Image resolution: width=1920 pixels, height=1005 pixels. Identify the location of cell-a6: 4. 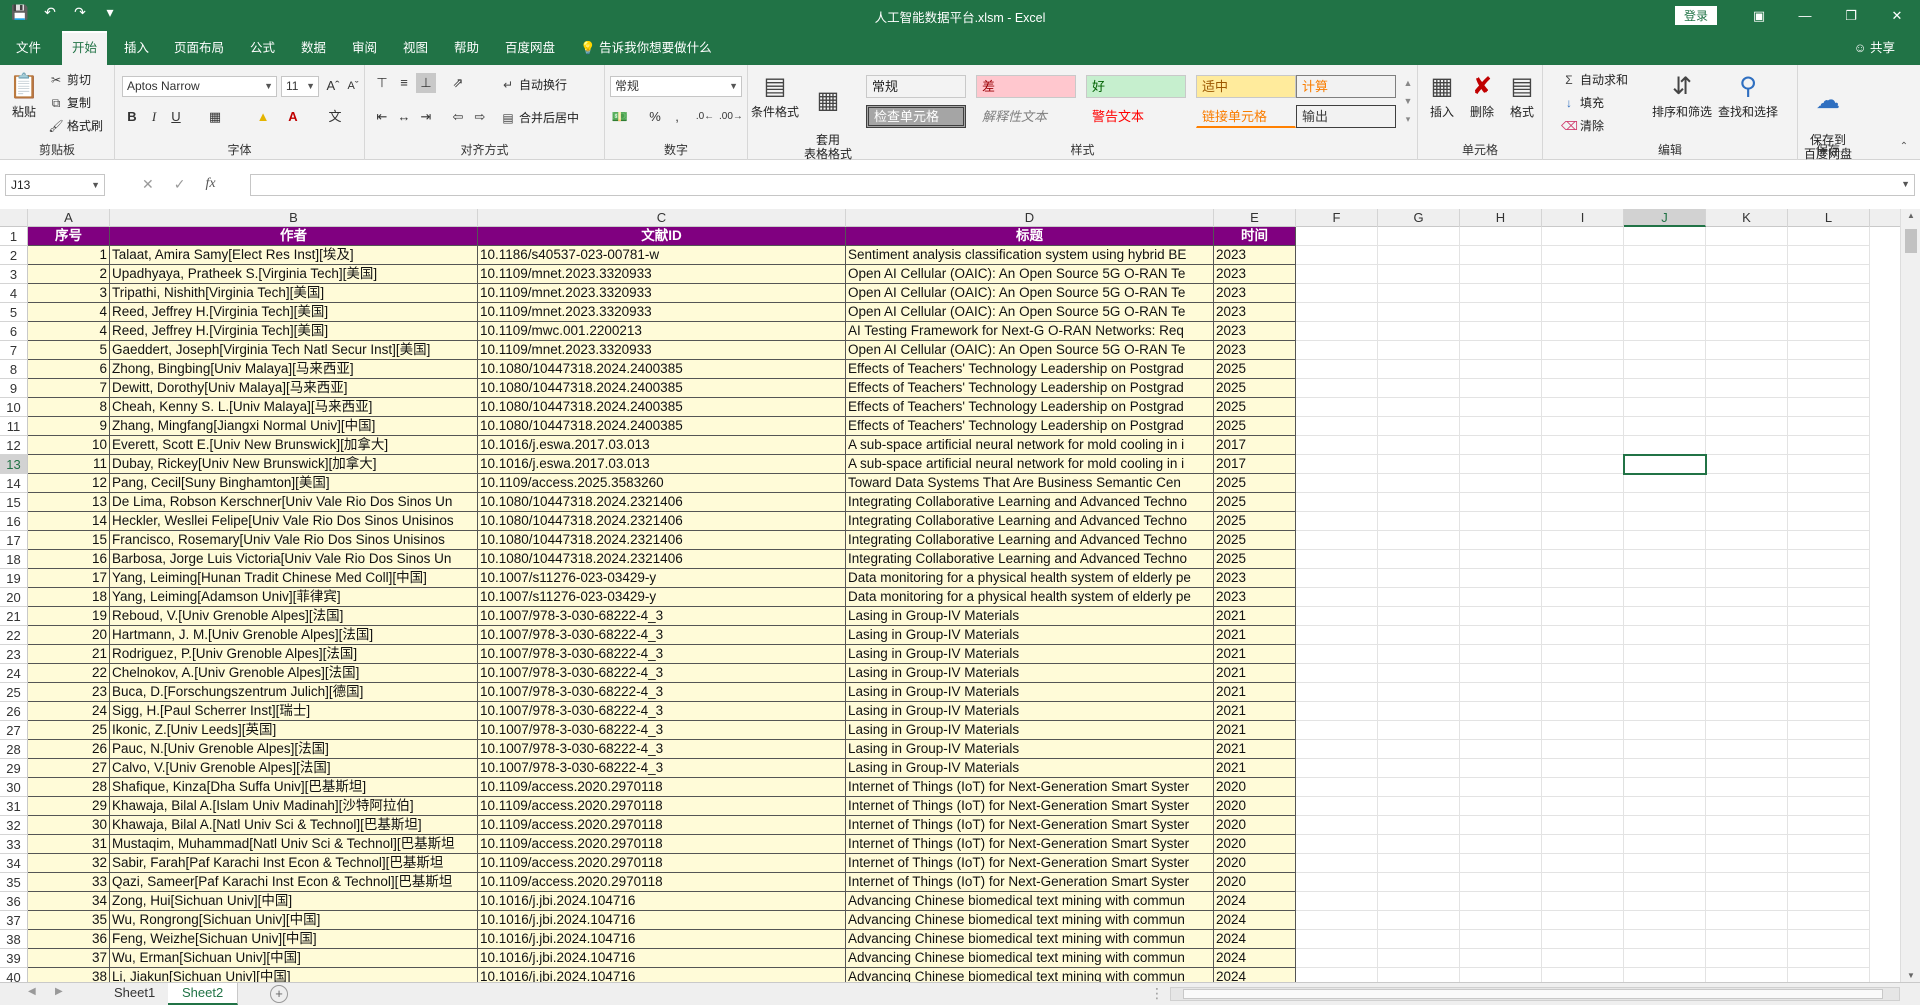
(69, 331).